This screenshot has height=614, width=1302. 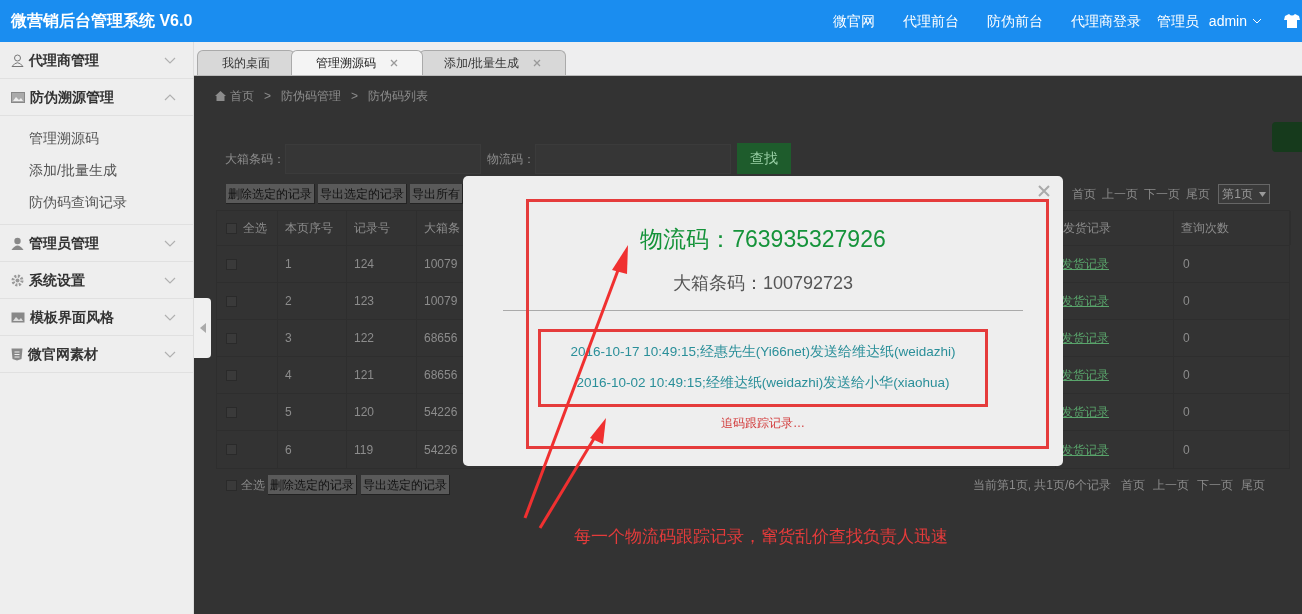 What do you see at coordinates (242, 96) in the screenshot?
I see `breadcrumb-link: 首页` at bounding box center [242, 96].